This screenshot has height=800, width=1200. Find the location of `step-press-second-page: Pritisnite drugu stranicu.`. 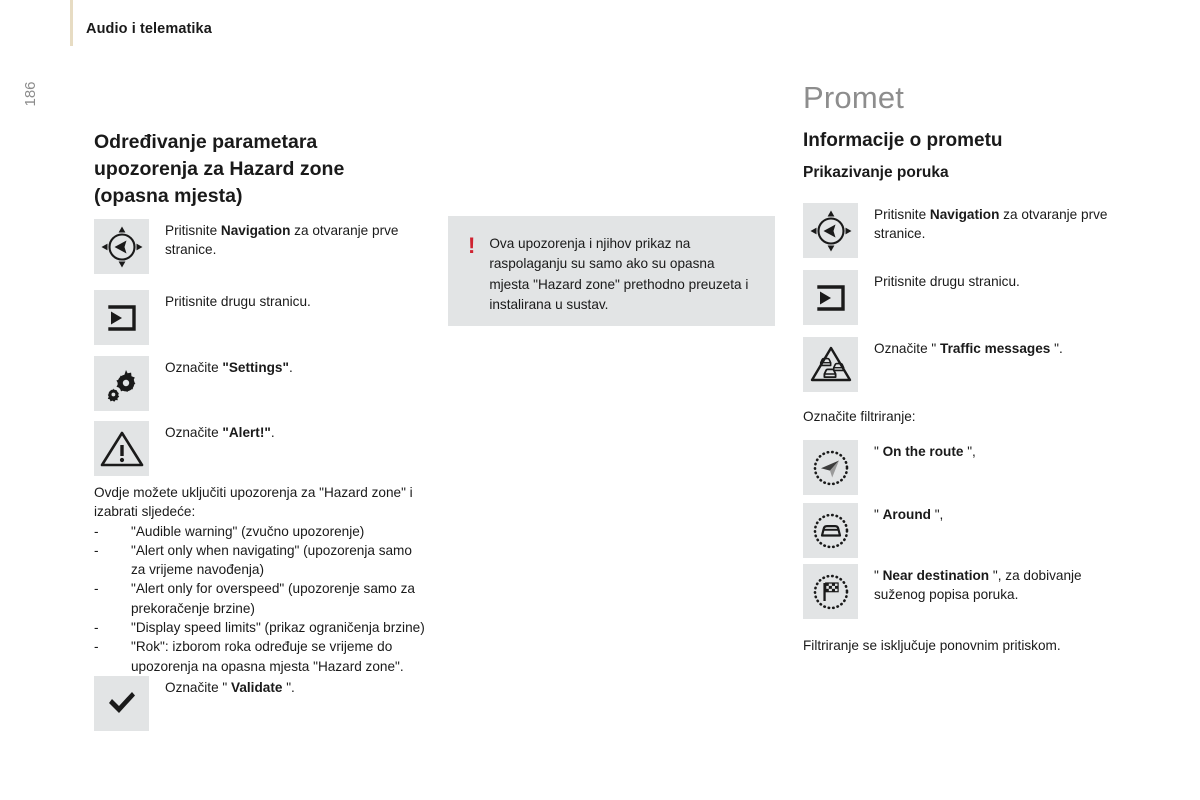

step-press-second-page: Pritisnite drugu stranicu. is located at coordinates (259, 317).